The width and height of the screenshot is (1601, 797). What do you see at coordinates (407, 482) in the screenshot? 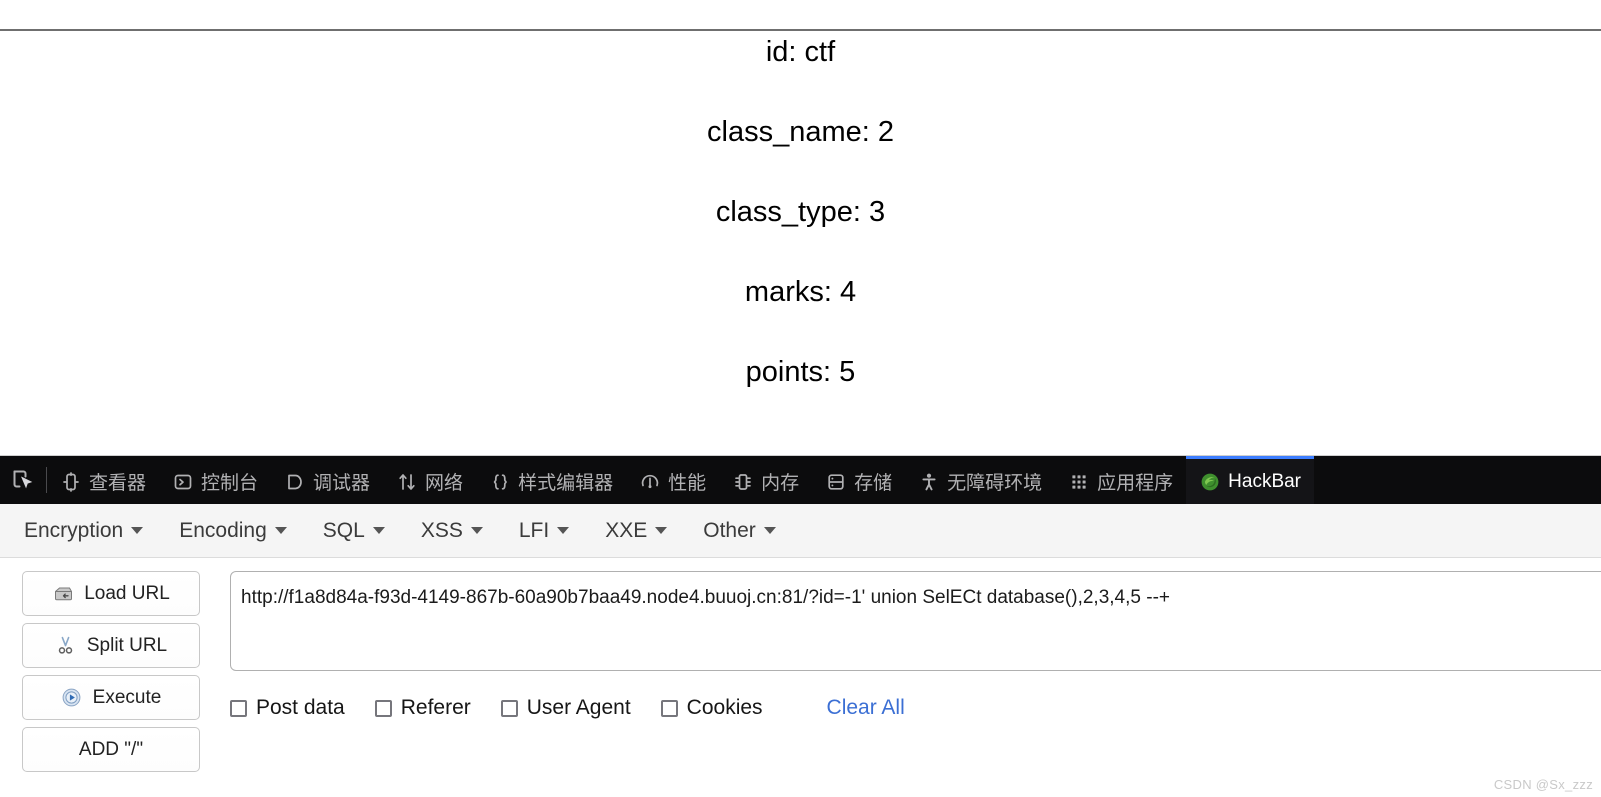
I see `network-arrows-icon` at bounding box center [407, 482].